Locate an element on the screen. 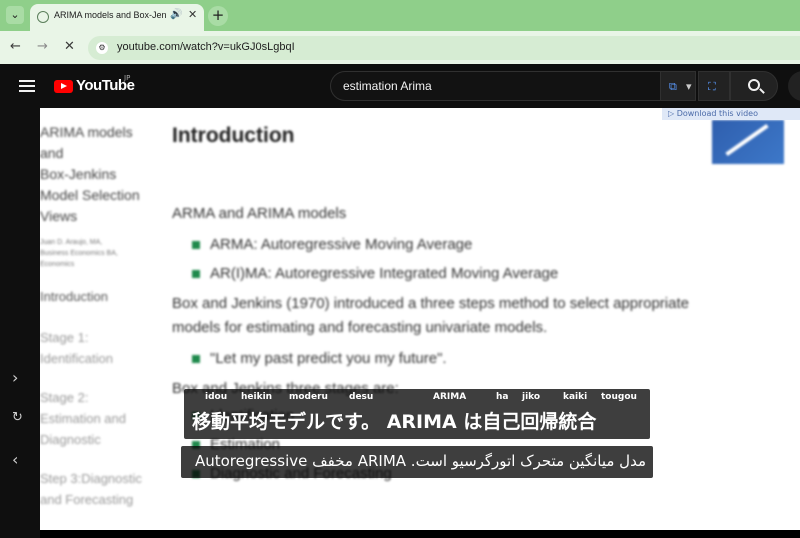 The image size is (800, 538). tab-search-button: ⌄ is located at coordinates (15, 15).